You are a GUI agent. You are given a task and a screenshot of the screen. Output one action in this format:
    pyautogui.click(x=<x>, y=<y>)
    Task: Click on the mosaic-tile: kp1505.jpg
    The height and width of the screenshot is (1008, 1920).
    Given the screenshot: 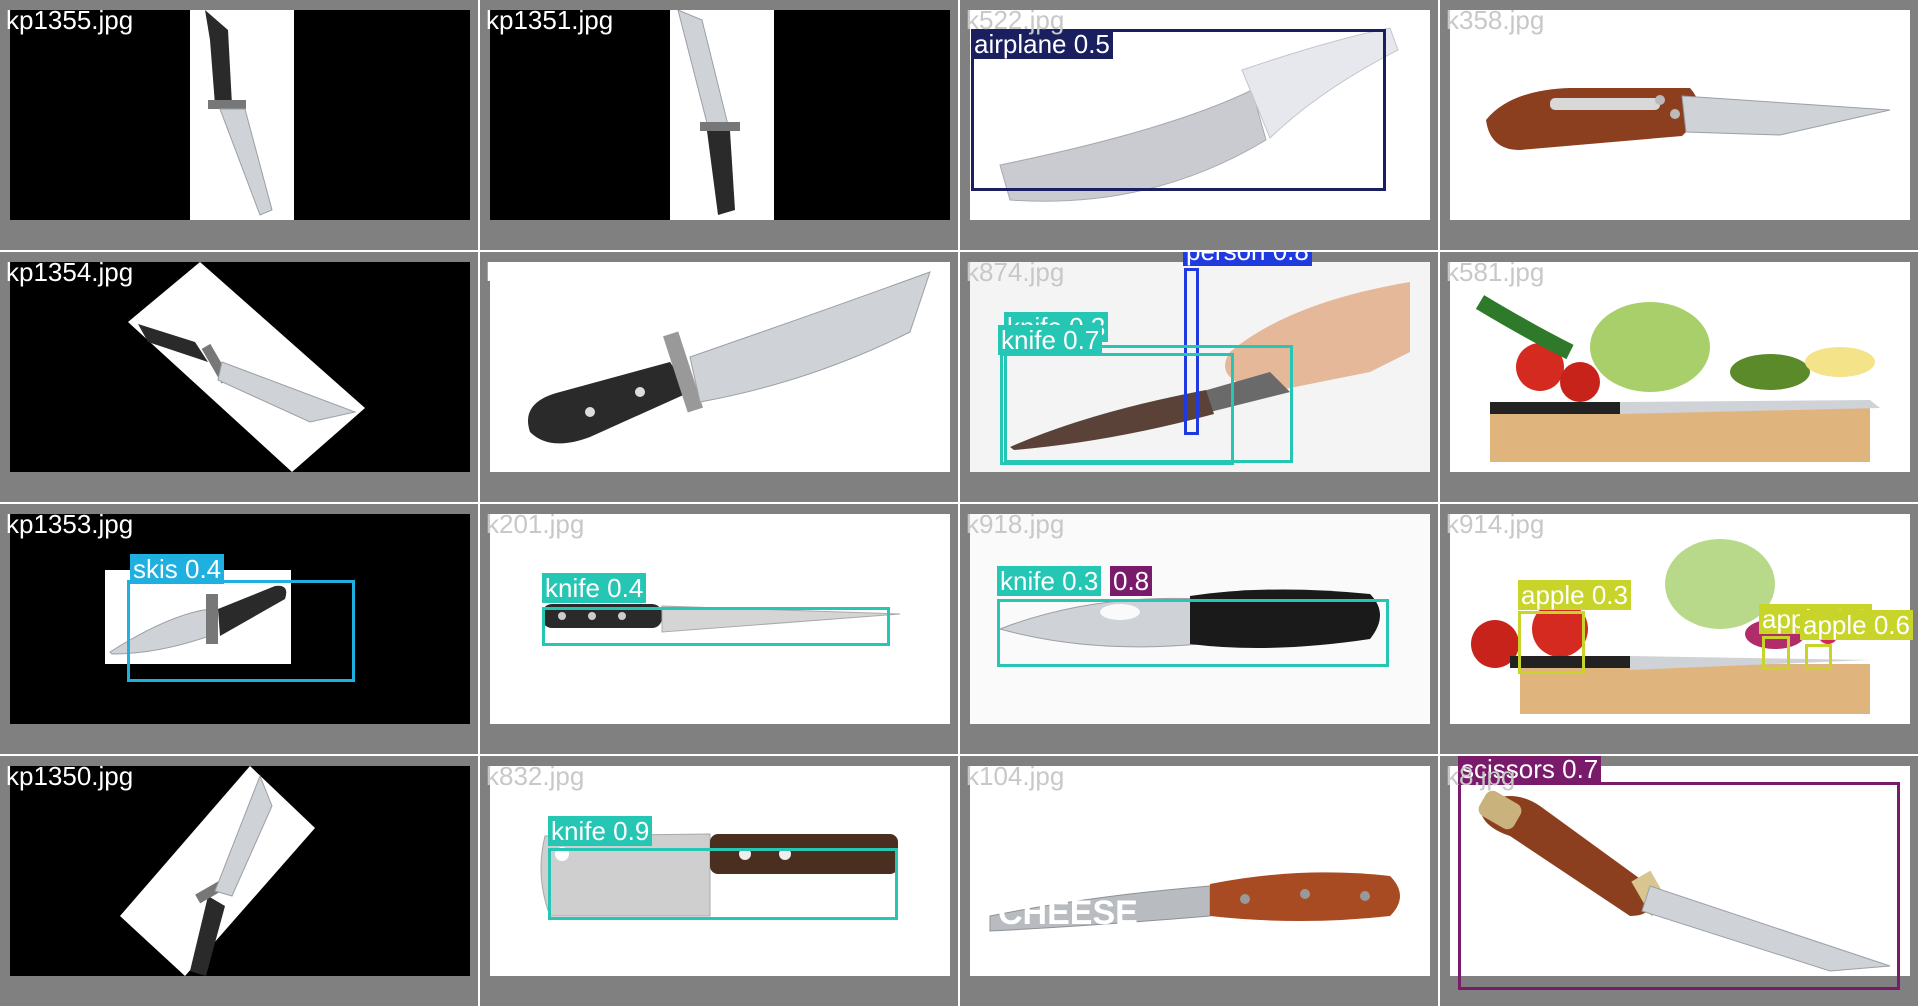 What is the action you would take?
    pyautogui.click(x=719, y=377)
    